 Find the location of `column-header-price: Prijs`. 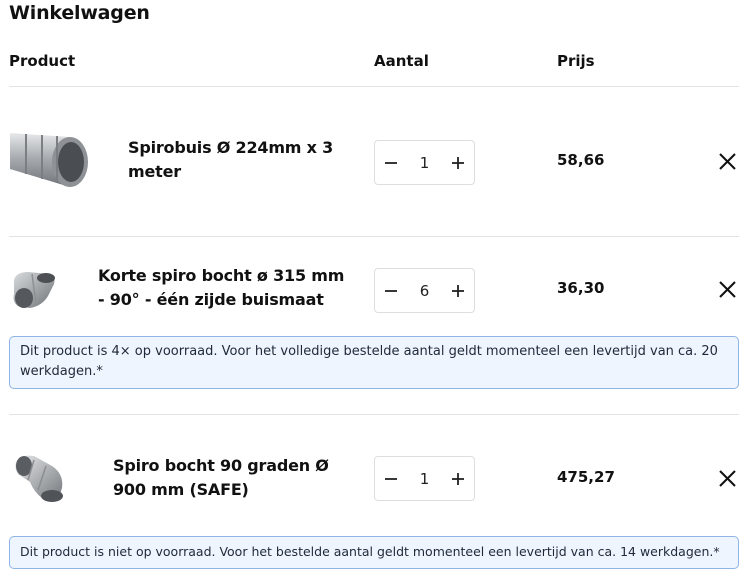

column-header-price: Prijs is located at coordinates (576, 61).